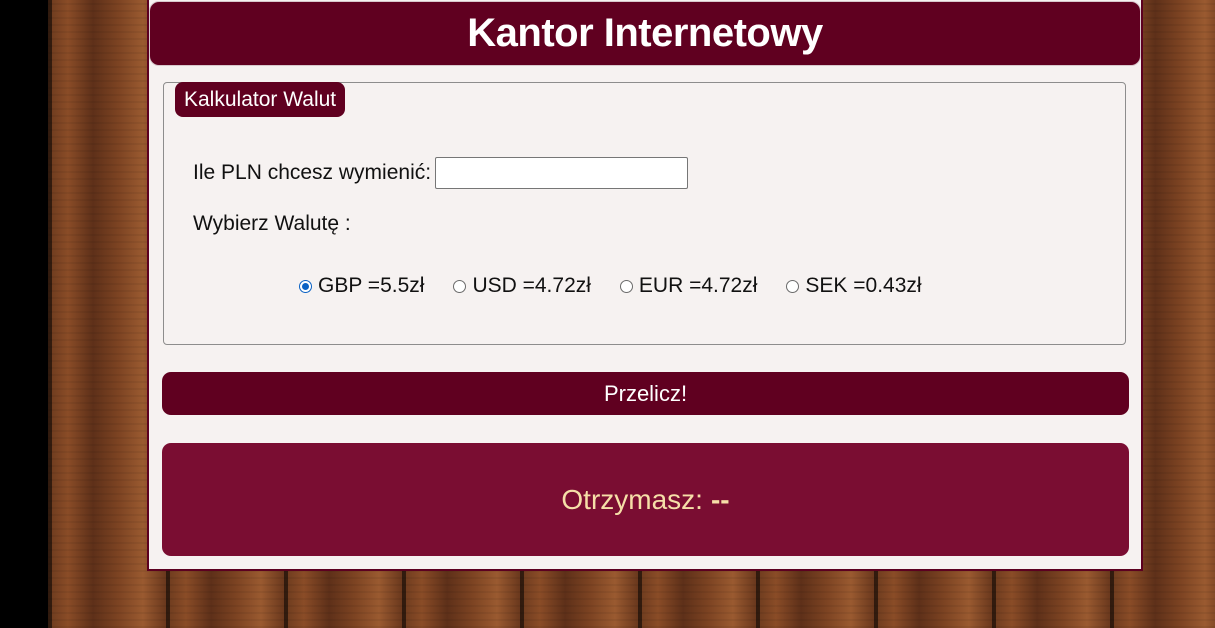  I want to click on radio-option-gbp: GBP =5.5zł, so click(361, 286).